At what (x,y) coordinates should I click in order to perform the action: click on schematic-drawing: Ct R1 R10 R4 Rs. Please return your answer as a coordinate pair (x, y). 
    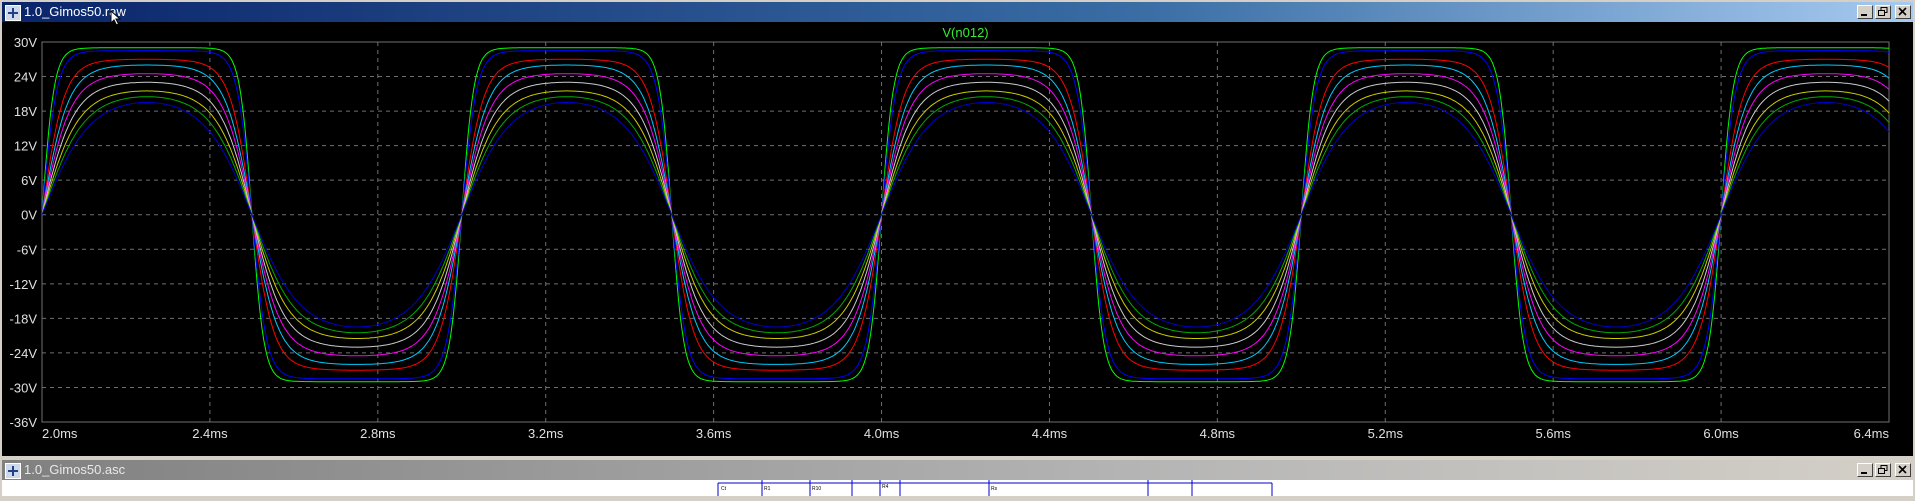
    Looking at the image, I should click on (957, 488).